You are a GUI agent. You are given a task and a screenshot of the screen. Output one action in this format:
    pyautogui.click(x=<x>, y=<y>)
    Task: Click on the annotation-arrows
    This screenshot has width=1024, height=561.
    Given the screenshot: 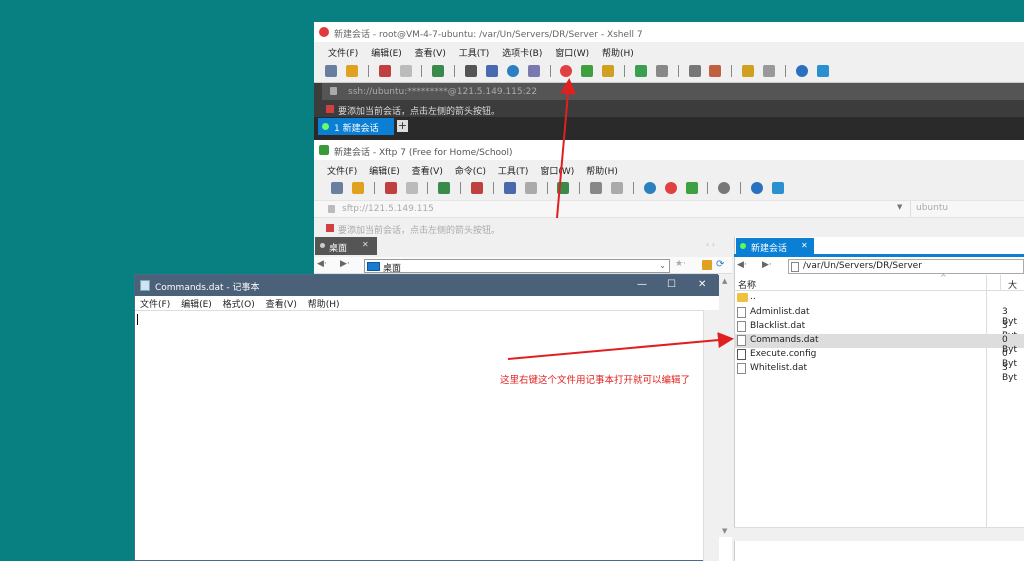 What is the action you would take?
    pyautogui.click(x=620, y=219)
    